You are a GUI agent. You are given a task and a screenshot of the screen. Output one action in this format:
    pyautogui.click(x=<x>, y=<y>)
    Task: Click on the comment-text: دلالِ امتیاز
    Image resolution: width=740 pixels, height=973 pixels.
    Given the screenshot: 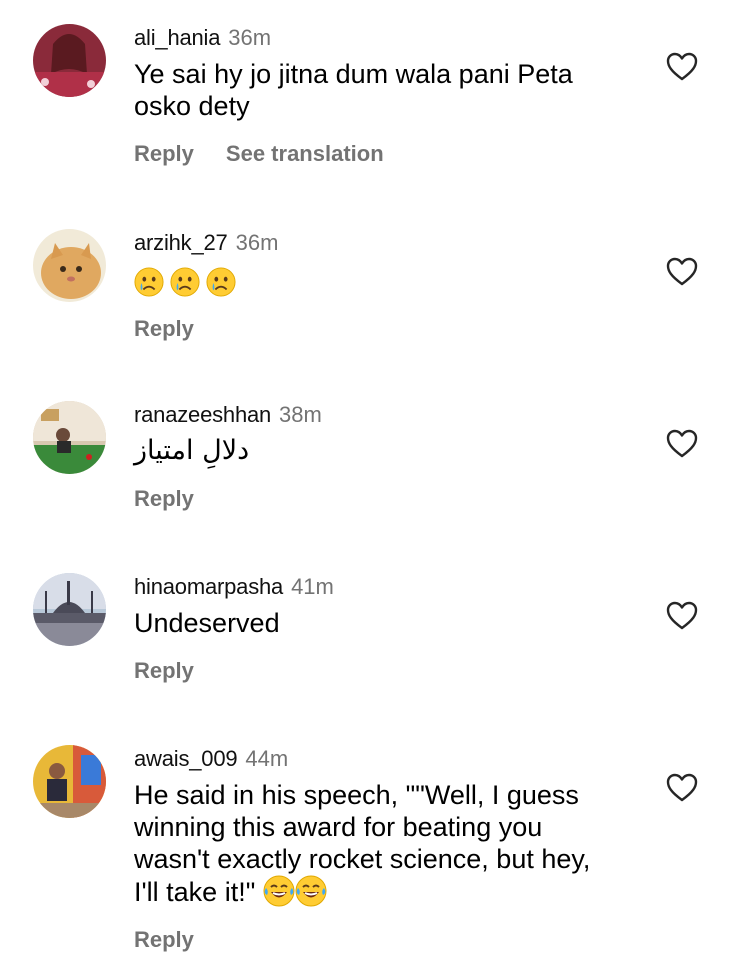 What is the action you would take?
    pyautogui.click(x=192, y=450)
    